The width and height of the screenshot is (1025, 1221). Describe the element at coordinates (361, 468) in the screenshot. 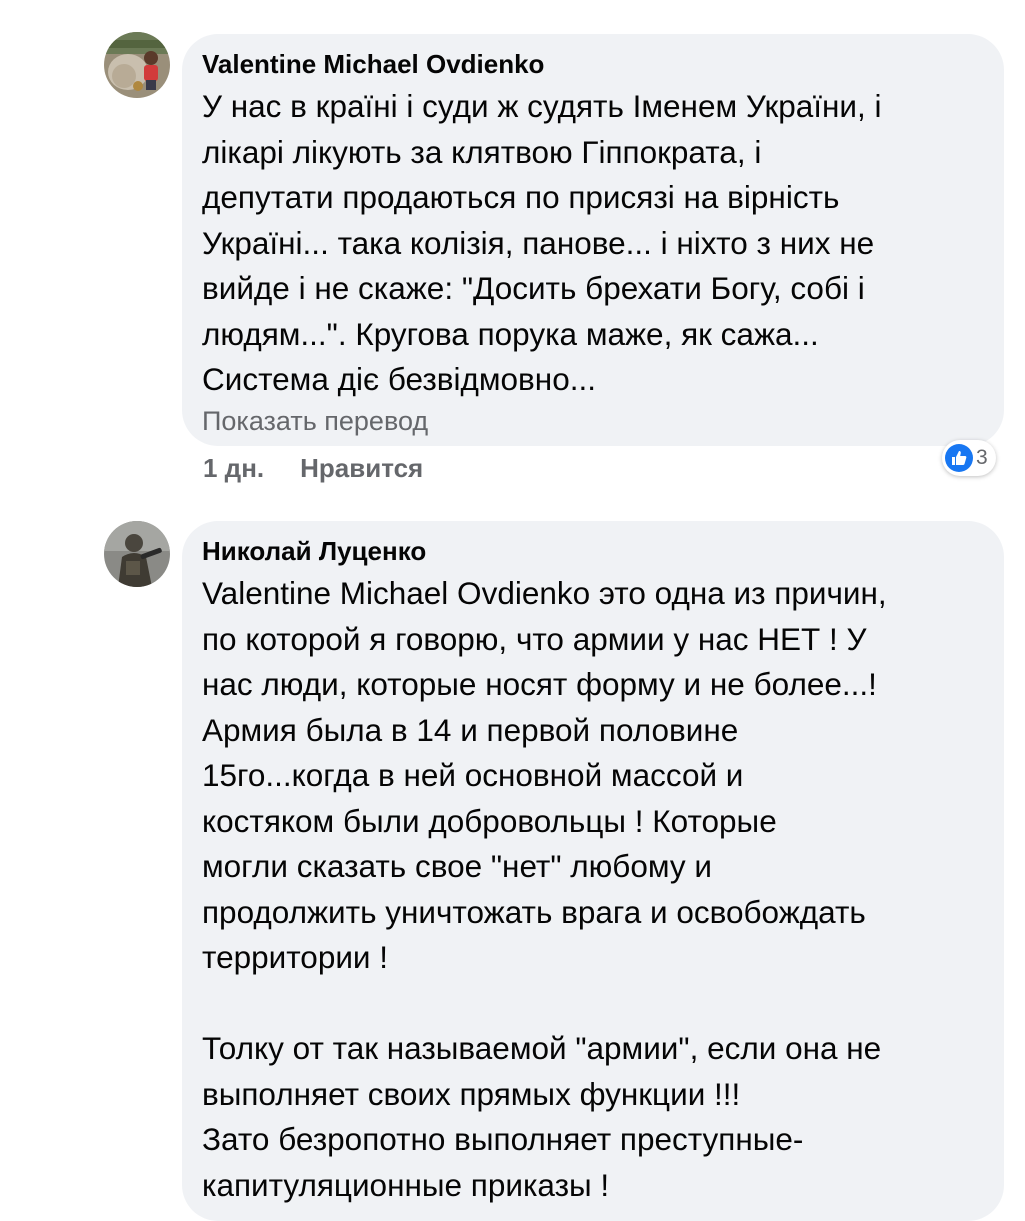

I see `like-button: Нравится` at that location.